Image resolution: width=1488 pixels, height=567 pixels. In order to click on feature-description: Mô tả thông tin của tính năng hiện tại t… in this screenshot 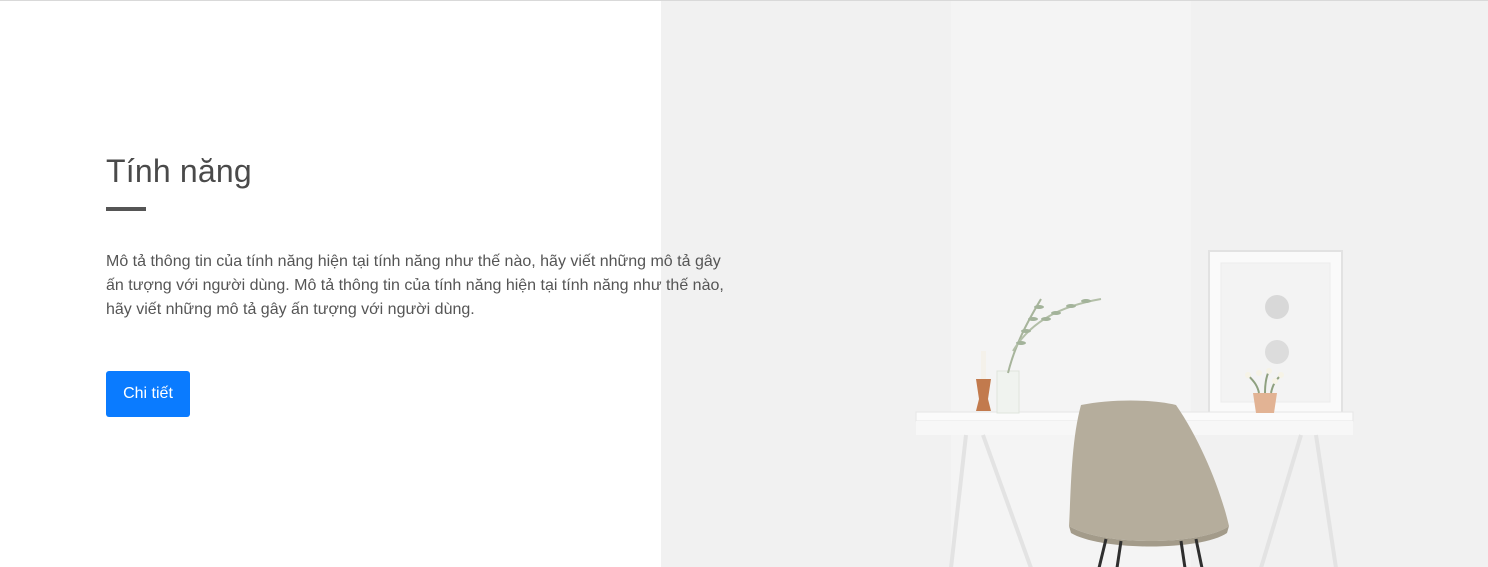, I will do `click(415, 285)`.